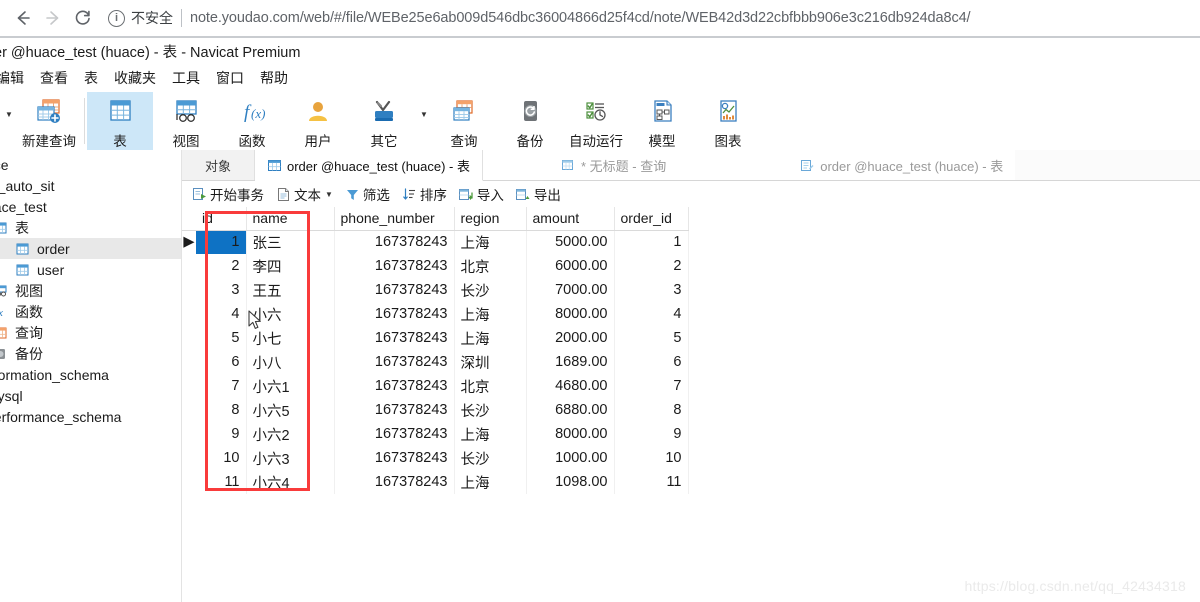 The height and width of the screenshot is (602, 1200). What do you see at coordinates (651, 410) in the screenshot?
I see `cell-order-id: 8` at bounding box center [651, 410].